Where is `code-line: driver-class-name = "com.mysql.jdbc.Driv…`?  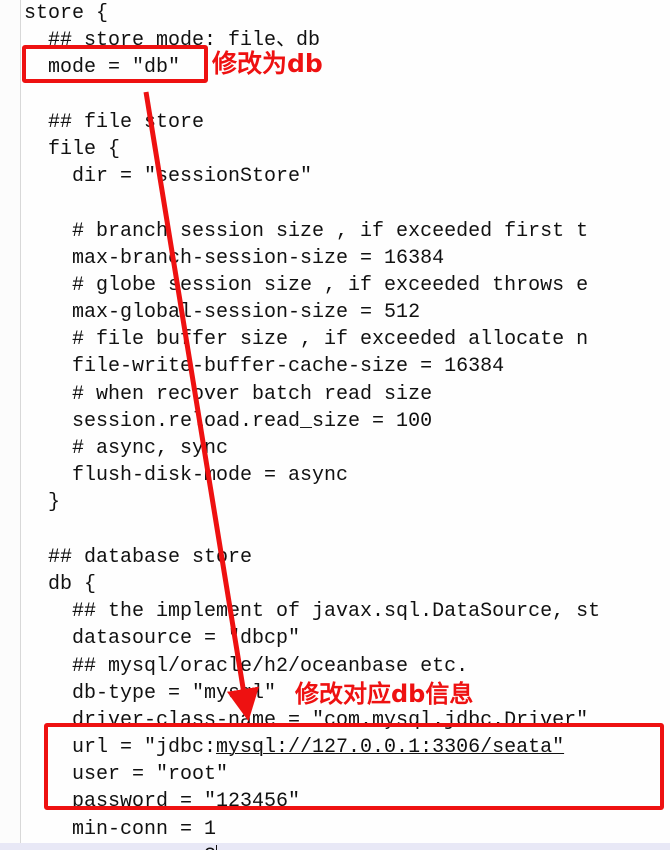 code-line: driver-class-name = "com.mysql.jdbc.Driv… is located at coordinates (335, 720).